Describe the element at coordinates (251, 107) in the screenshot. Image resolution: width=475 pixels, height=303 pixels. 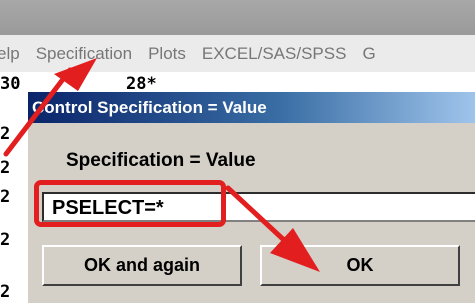
I see `dialog-title: Control Specification = Value` at that location.